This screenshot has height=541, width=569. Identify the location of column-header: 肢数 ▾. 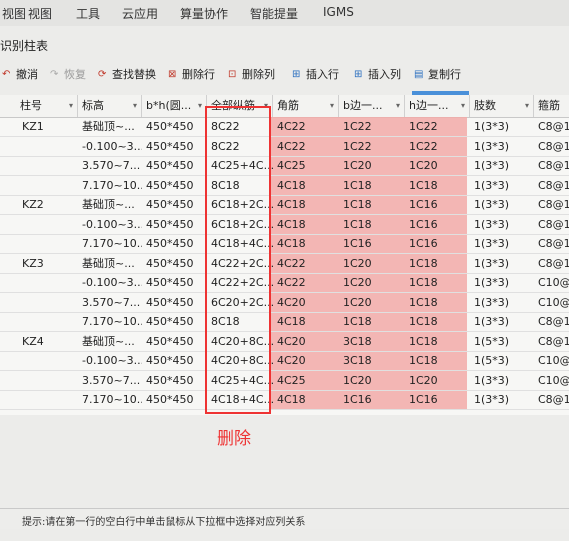
(502, 106).